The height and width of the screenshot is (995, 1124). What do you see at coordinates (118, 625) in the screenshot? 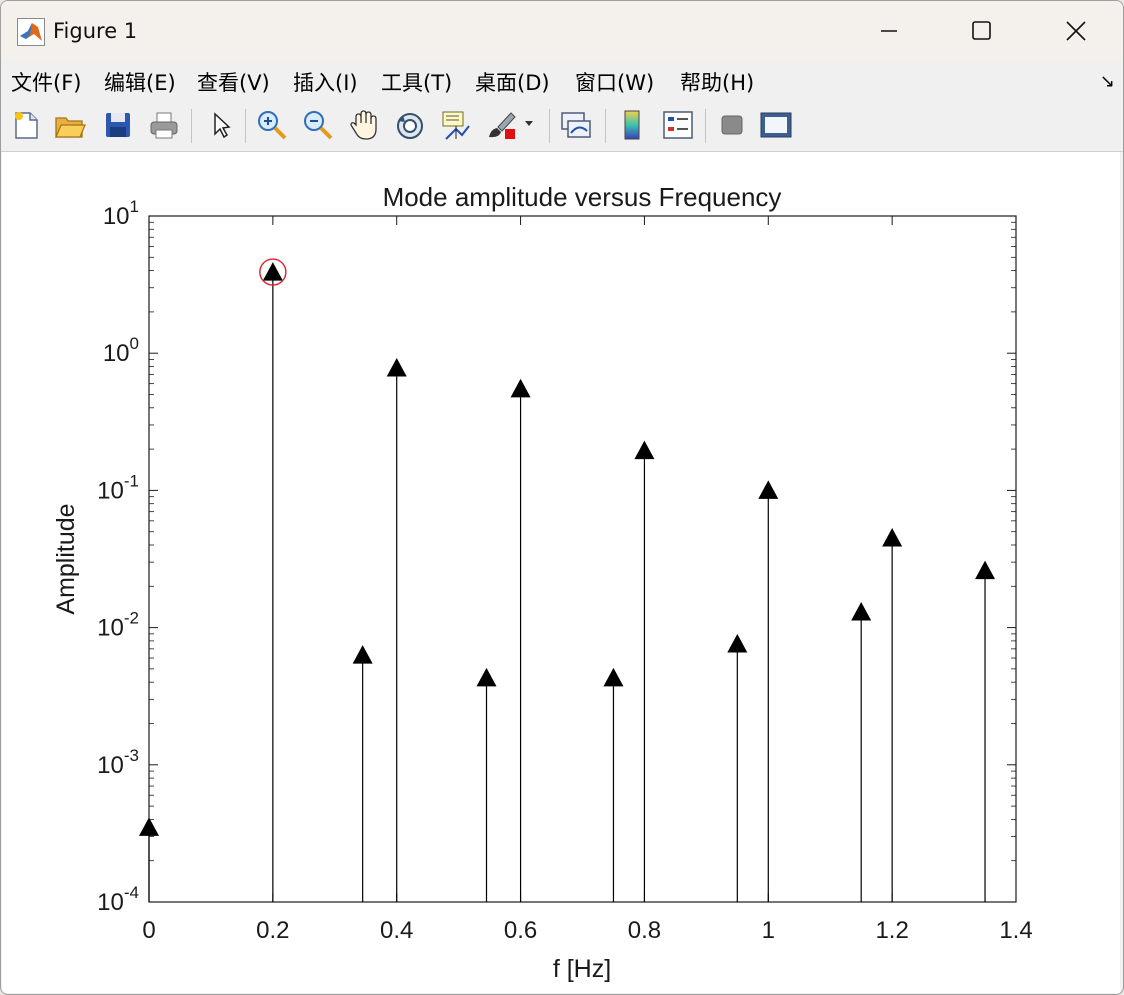
I see `y-tick-label: 10-2` at bounding box center [118, 625].